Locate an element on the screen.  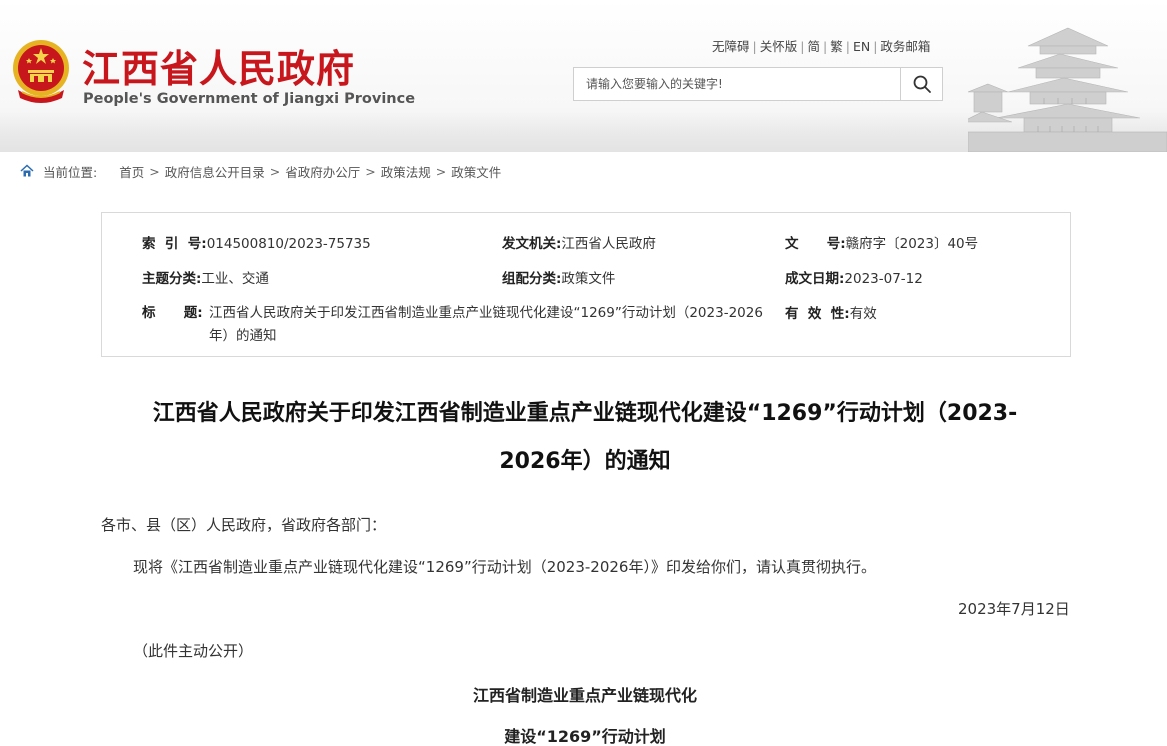
meta-category-key: 组配分类: is located at coordinates (532, 279).